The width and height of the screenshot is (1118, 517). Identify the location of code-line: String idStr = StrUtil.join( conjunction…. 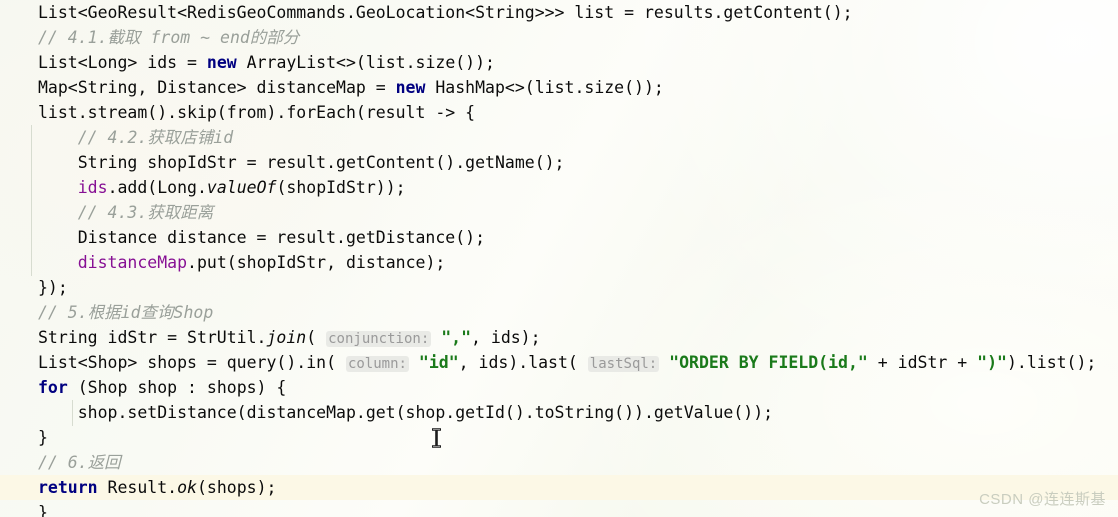
(559, 337).